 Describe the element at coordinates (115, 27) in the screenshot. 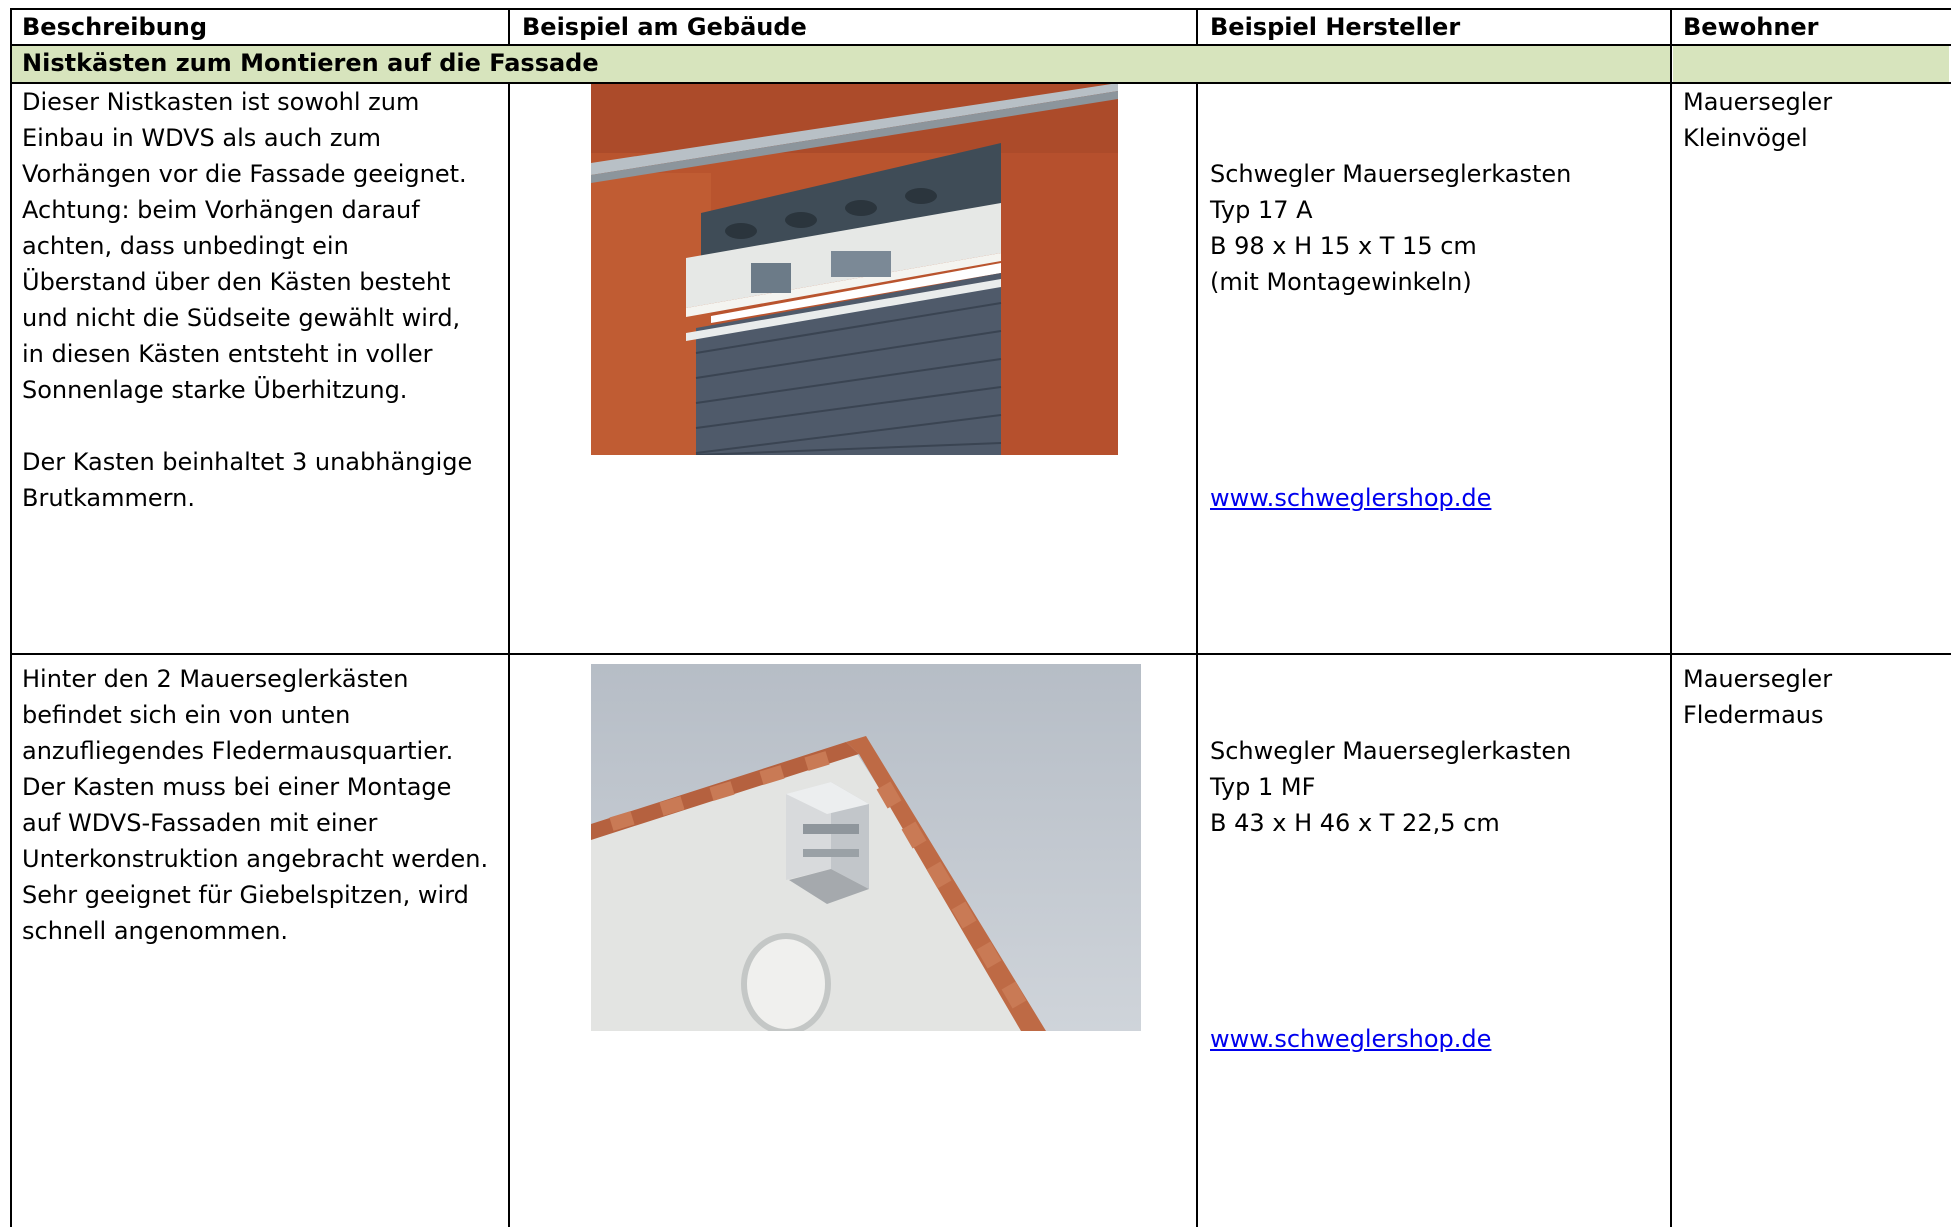

I see `header-description: Beschreibung` at that location.